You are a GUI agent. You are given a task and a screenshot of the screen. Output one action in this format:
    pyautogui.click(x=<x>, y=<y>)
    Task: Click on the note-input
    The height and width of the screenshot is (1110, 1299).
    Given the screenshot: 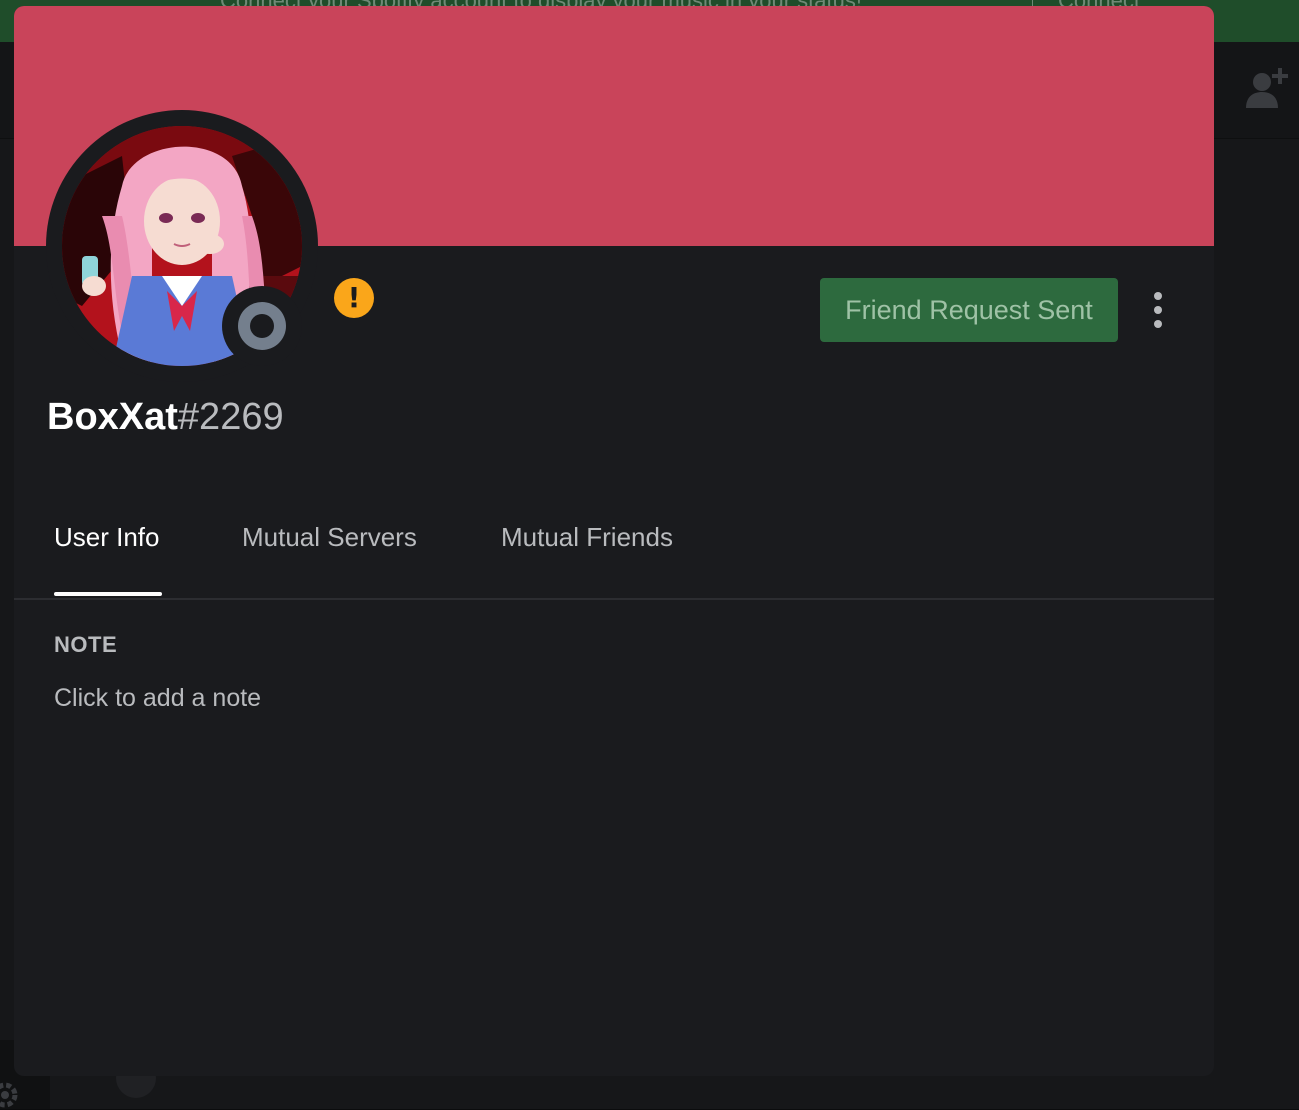 What is the action you would take?
    pyautogui.click(x=614, y=698)
    